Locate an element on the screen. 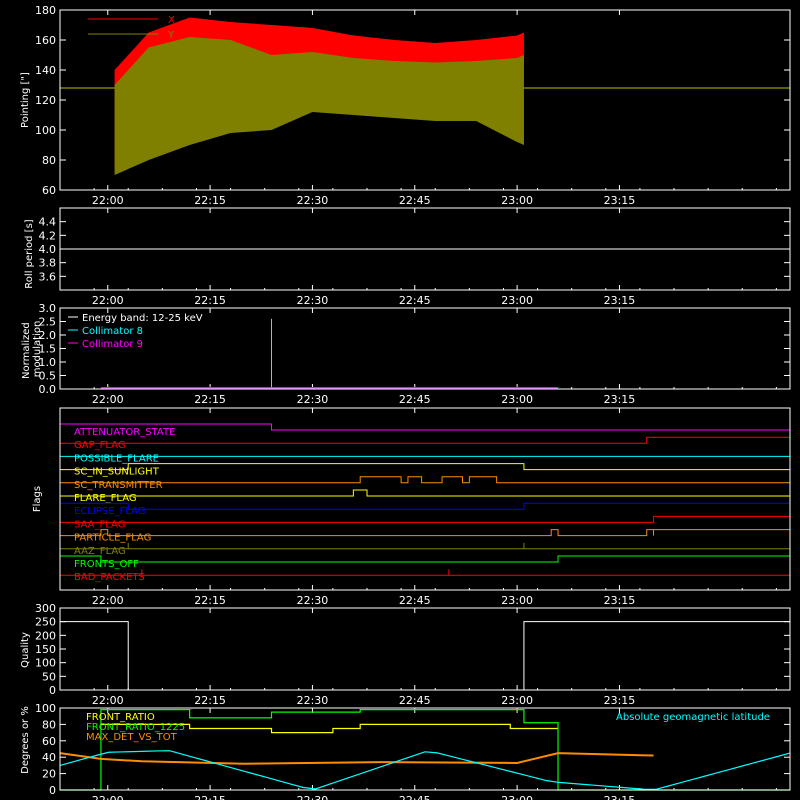 This screenshot has width=800, height=800. y-tick-label: 0.5 is located at coordinates (48, 376).